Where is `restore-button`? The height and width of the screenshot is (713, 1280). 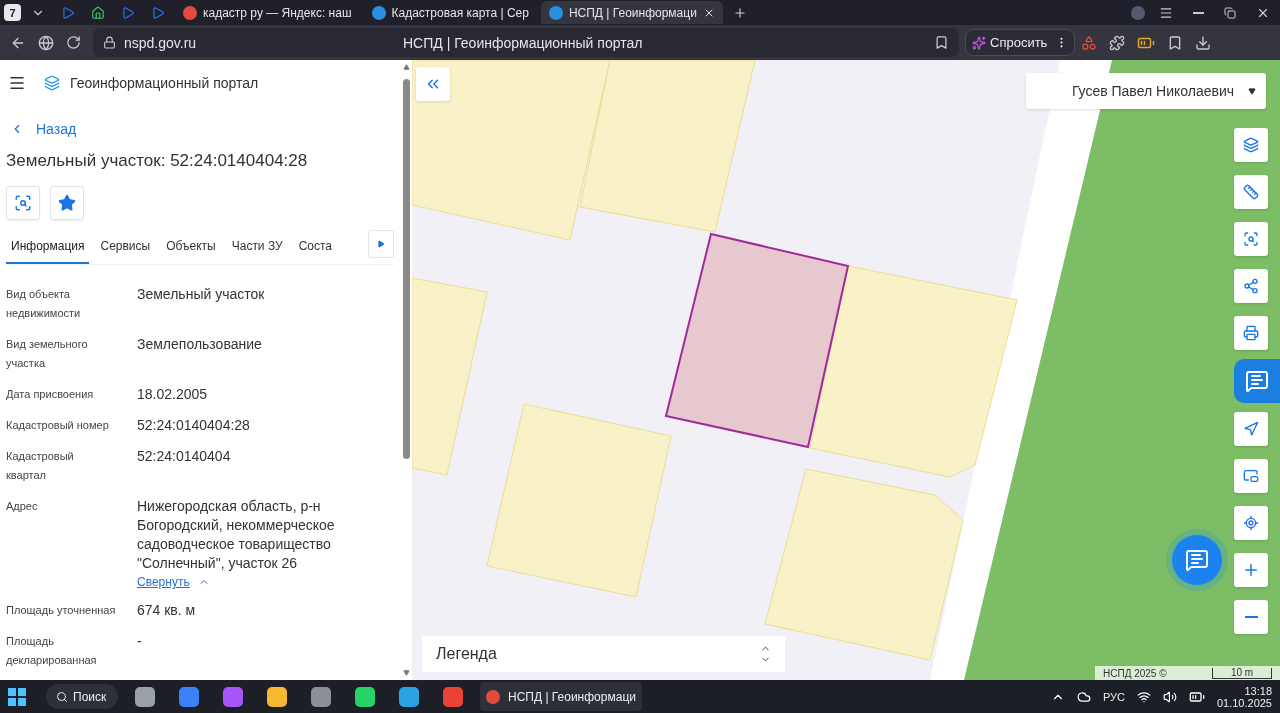 restore-button is located at coordinates (1230, 12).